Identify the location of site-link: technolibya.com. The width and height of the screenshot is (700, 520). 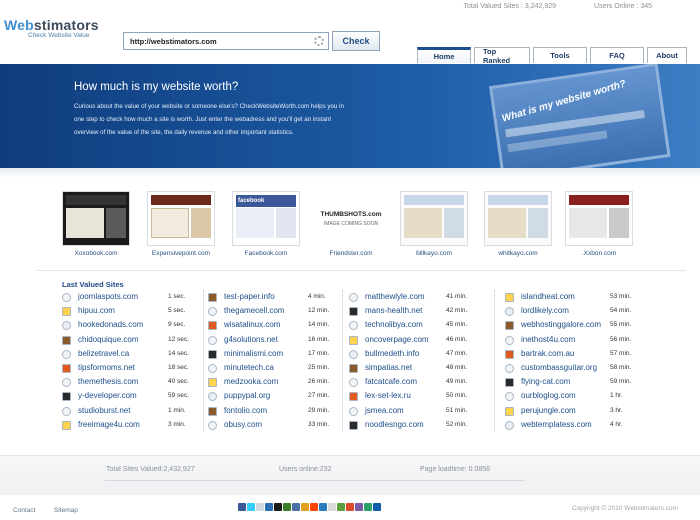
(394, 324).